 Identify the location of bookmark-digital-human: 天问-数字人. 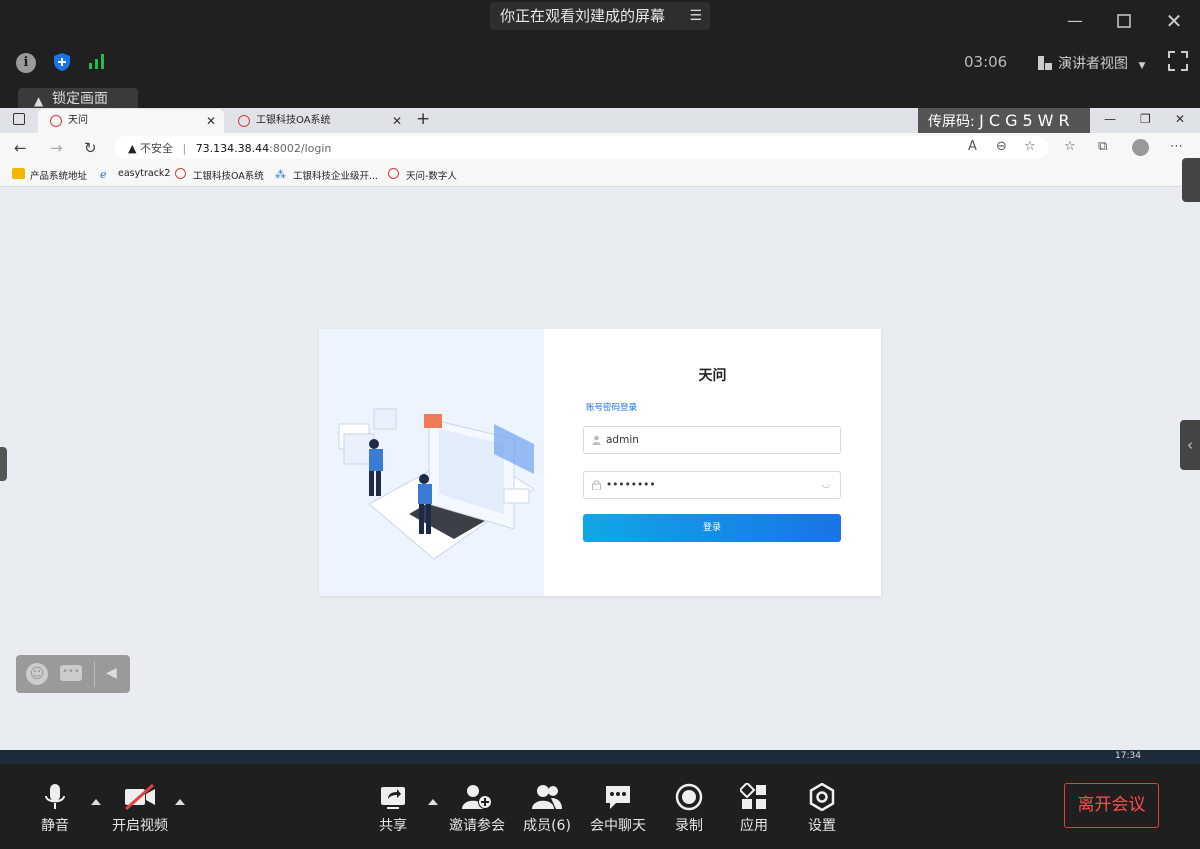
(422, 175).